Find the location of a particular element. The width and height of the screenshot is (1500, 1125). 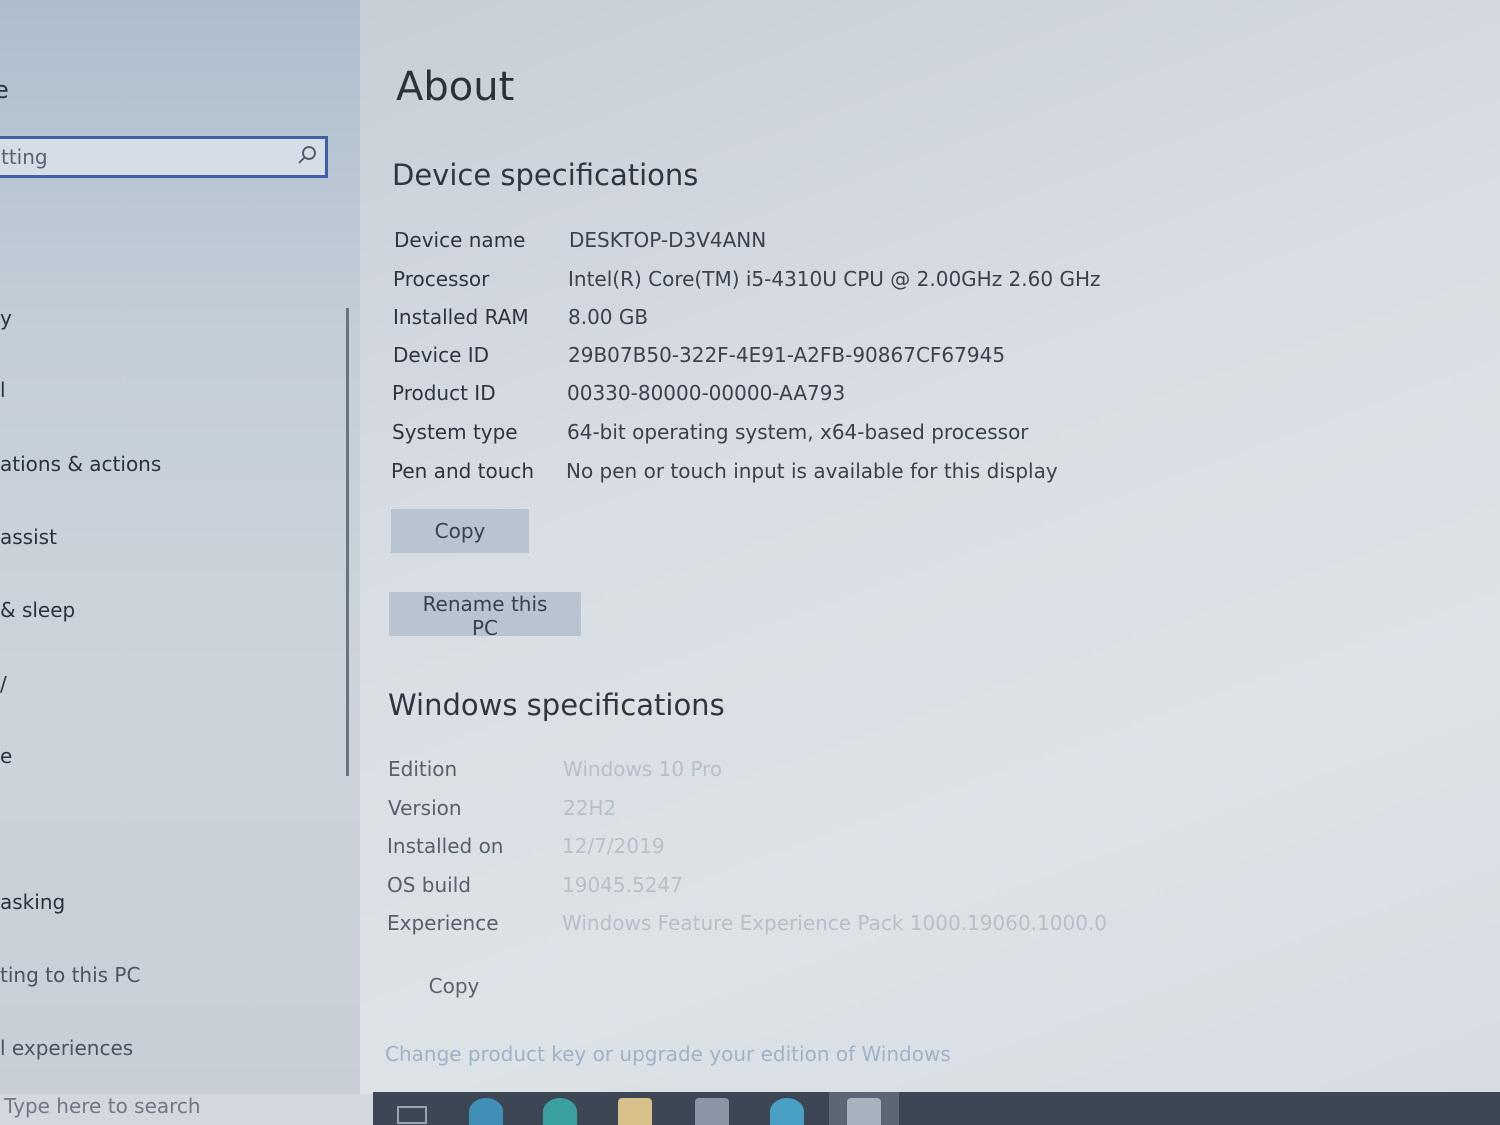

spec-value: 8.00 GB is located at coordinates (608, 317).